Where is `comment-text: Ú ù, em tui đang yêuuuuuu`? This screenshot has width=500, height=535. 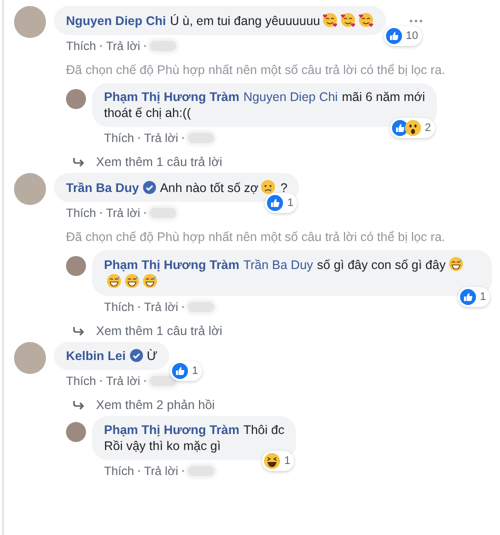 comment-text: Ú ù, em tui đang yêuuuuuu is located at coordinates (245, 21).